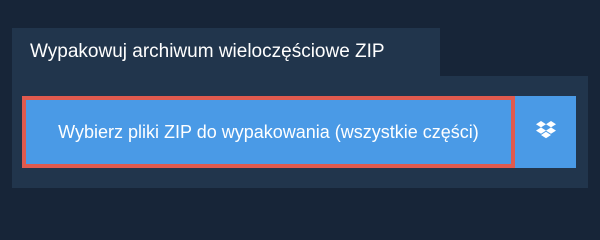  I want to click on page-title: Wypakowuj archiwum wieloczęściowe ZIP, so click(226, 52).